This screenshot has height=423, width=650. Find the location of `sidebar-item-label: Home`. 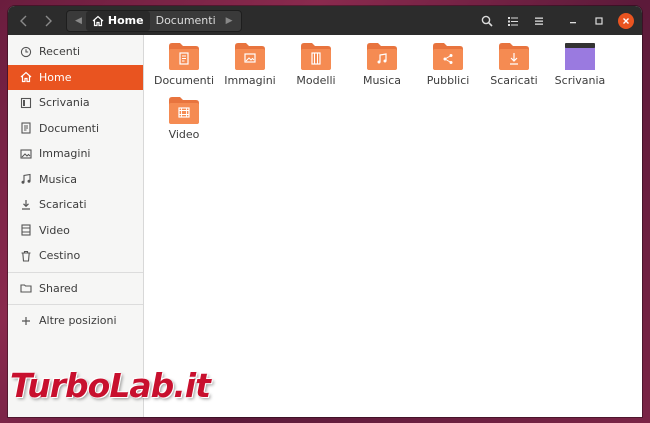

sidebar-item-label: Home is located at coordinates (55, 77).